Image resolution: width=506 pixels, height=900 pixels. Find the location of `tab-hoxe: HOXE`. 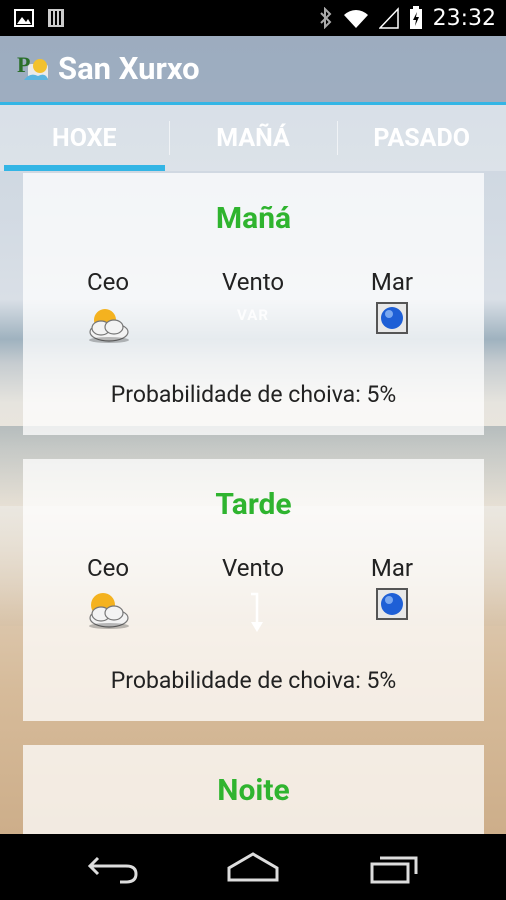

tab-hoxe: HOXE is located at coordinates (84, 138).